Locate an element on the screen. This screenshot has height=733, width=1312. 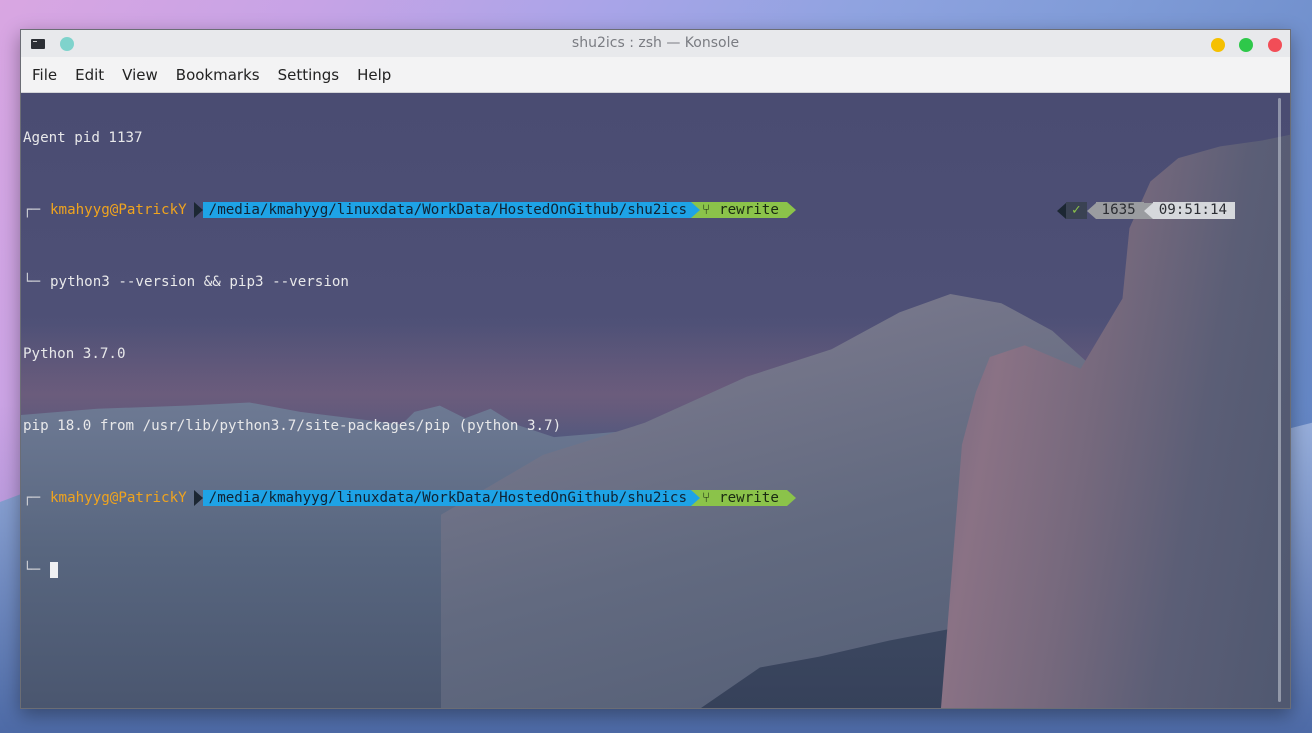
terminal-line: Python 3.7.0 is located at coordinates (409, 354).